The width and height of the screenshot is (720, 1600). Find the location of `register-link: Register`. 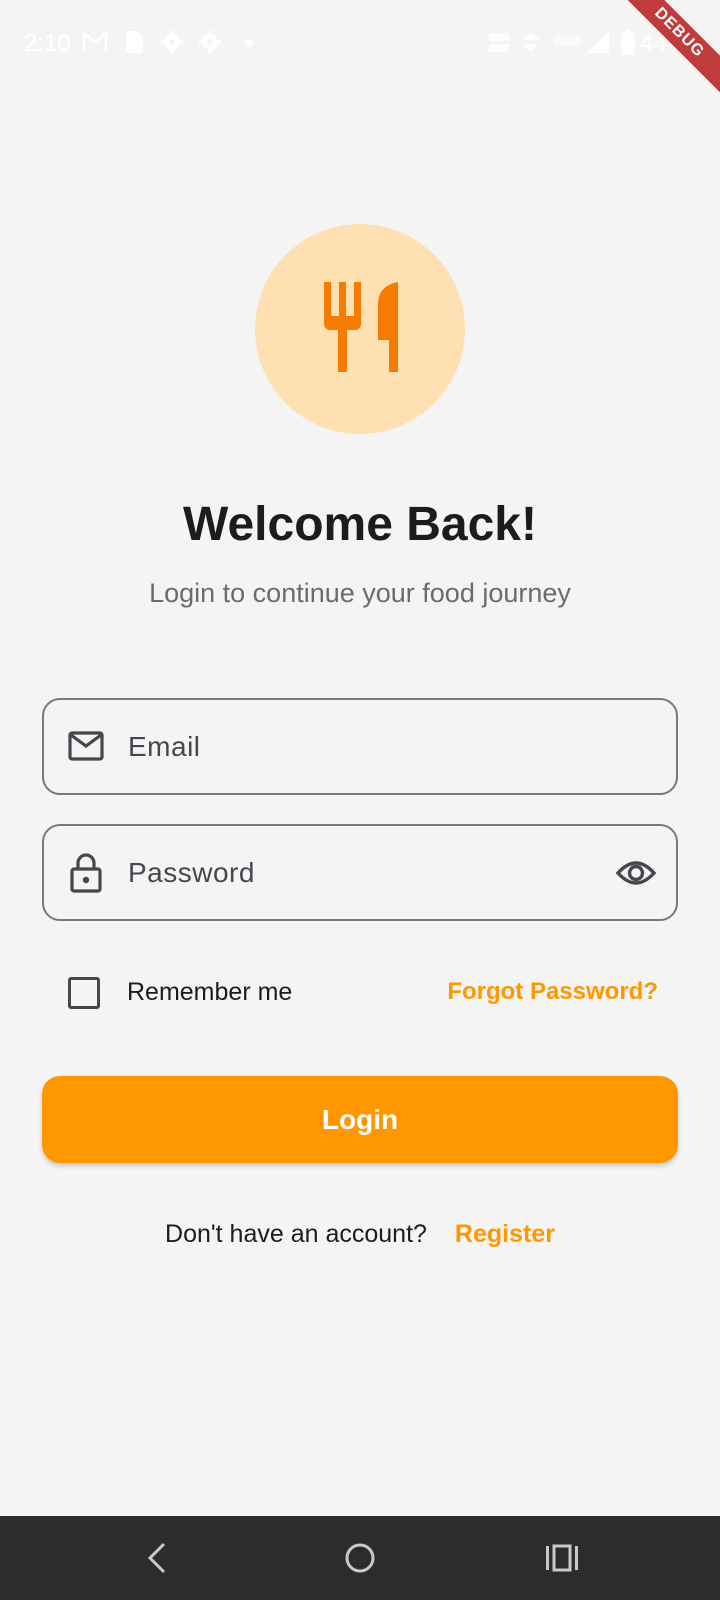

register-link: Register is located at coordinates (505, 1234).